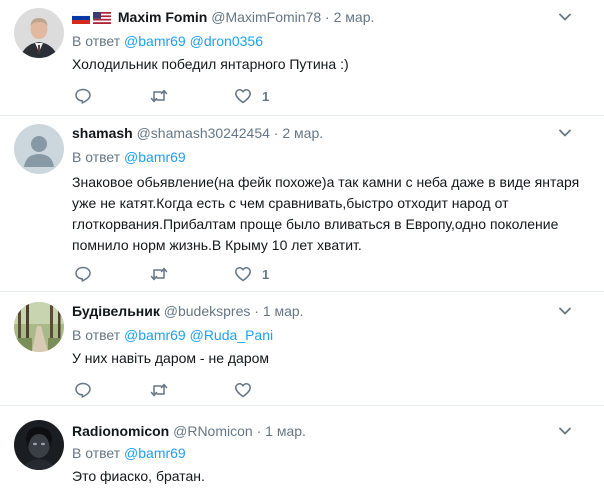  What do you see at coordinates (116, 311) in the screenshot?
I see `display-name: Будівельник` at bounding box center [116, 311].